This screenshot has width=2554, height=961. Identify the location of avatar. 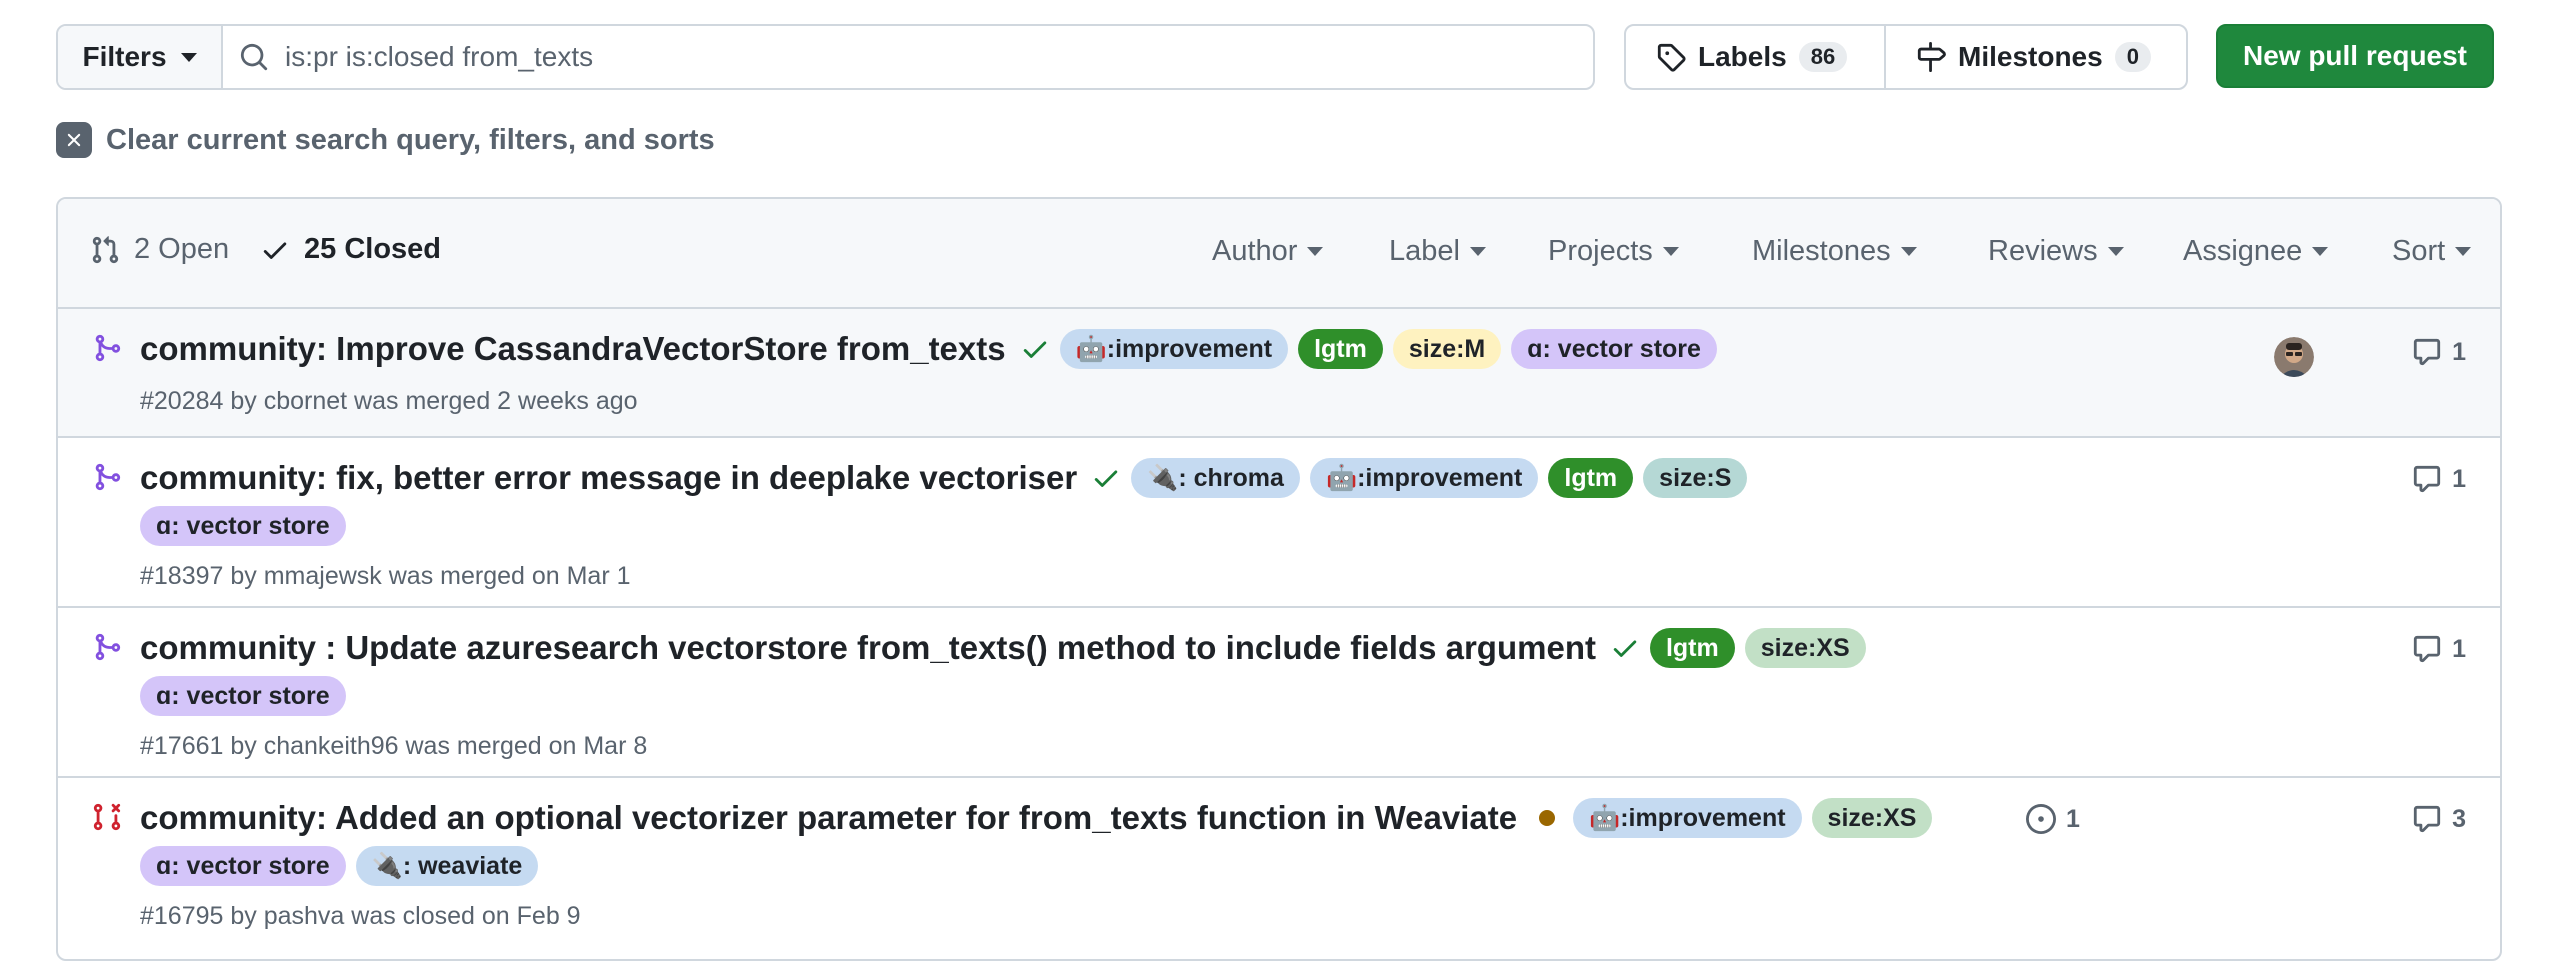
(2294, 357).